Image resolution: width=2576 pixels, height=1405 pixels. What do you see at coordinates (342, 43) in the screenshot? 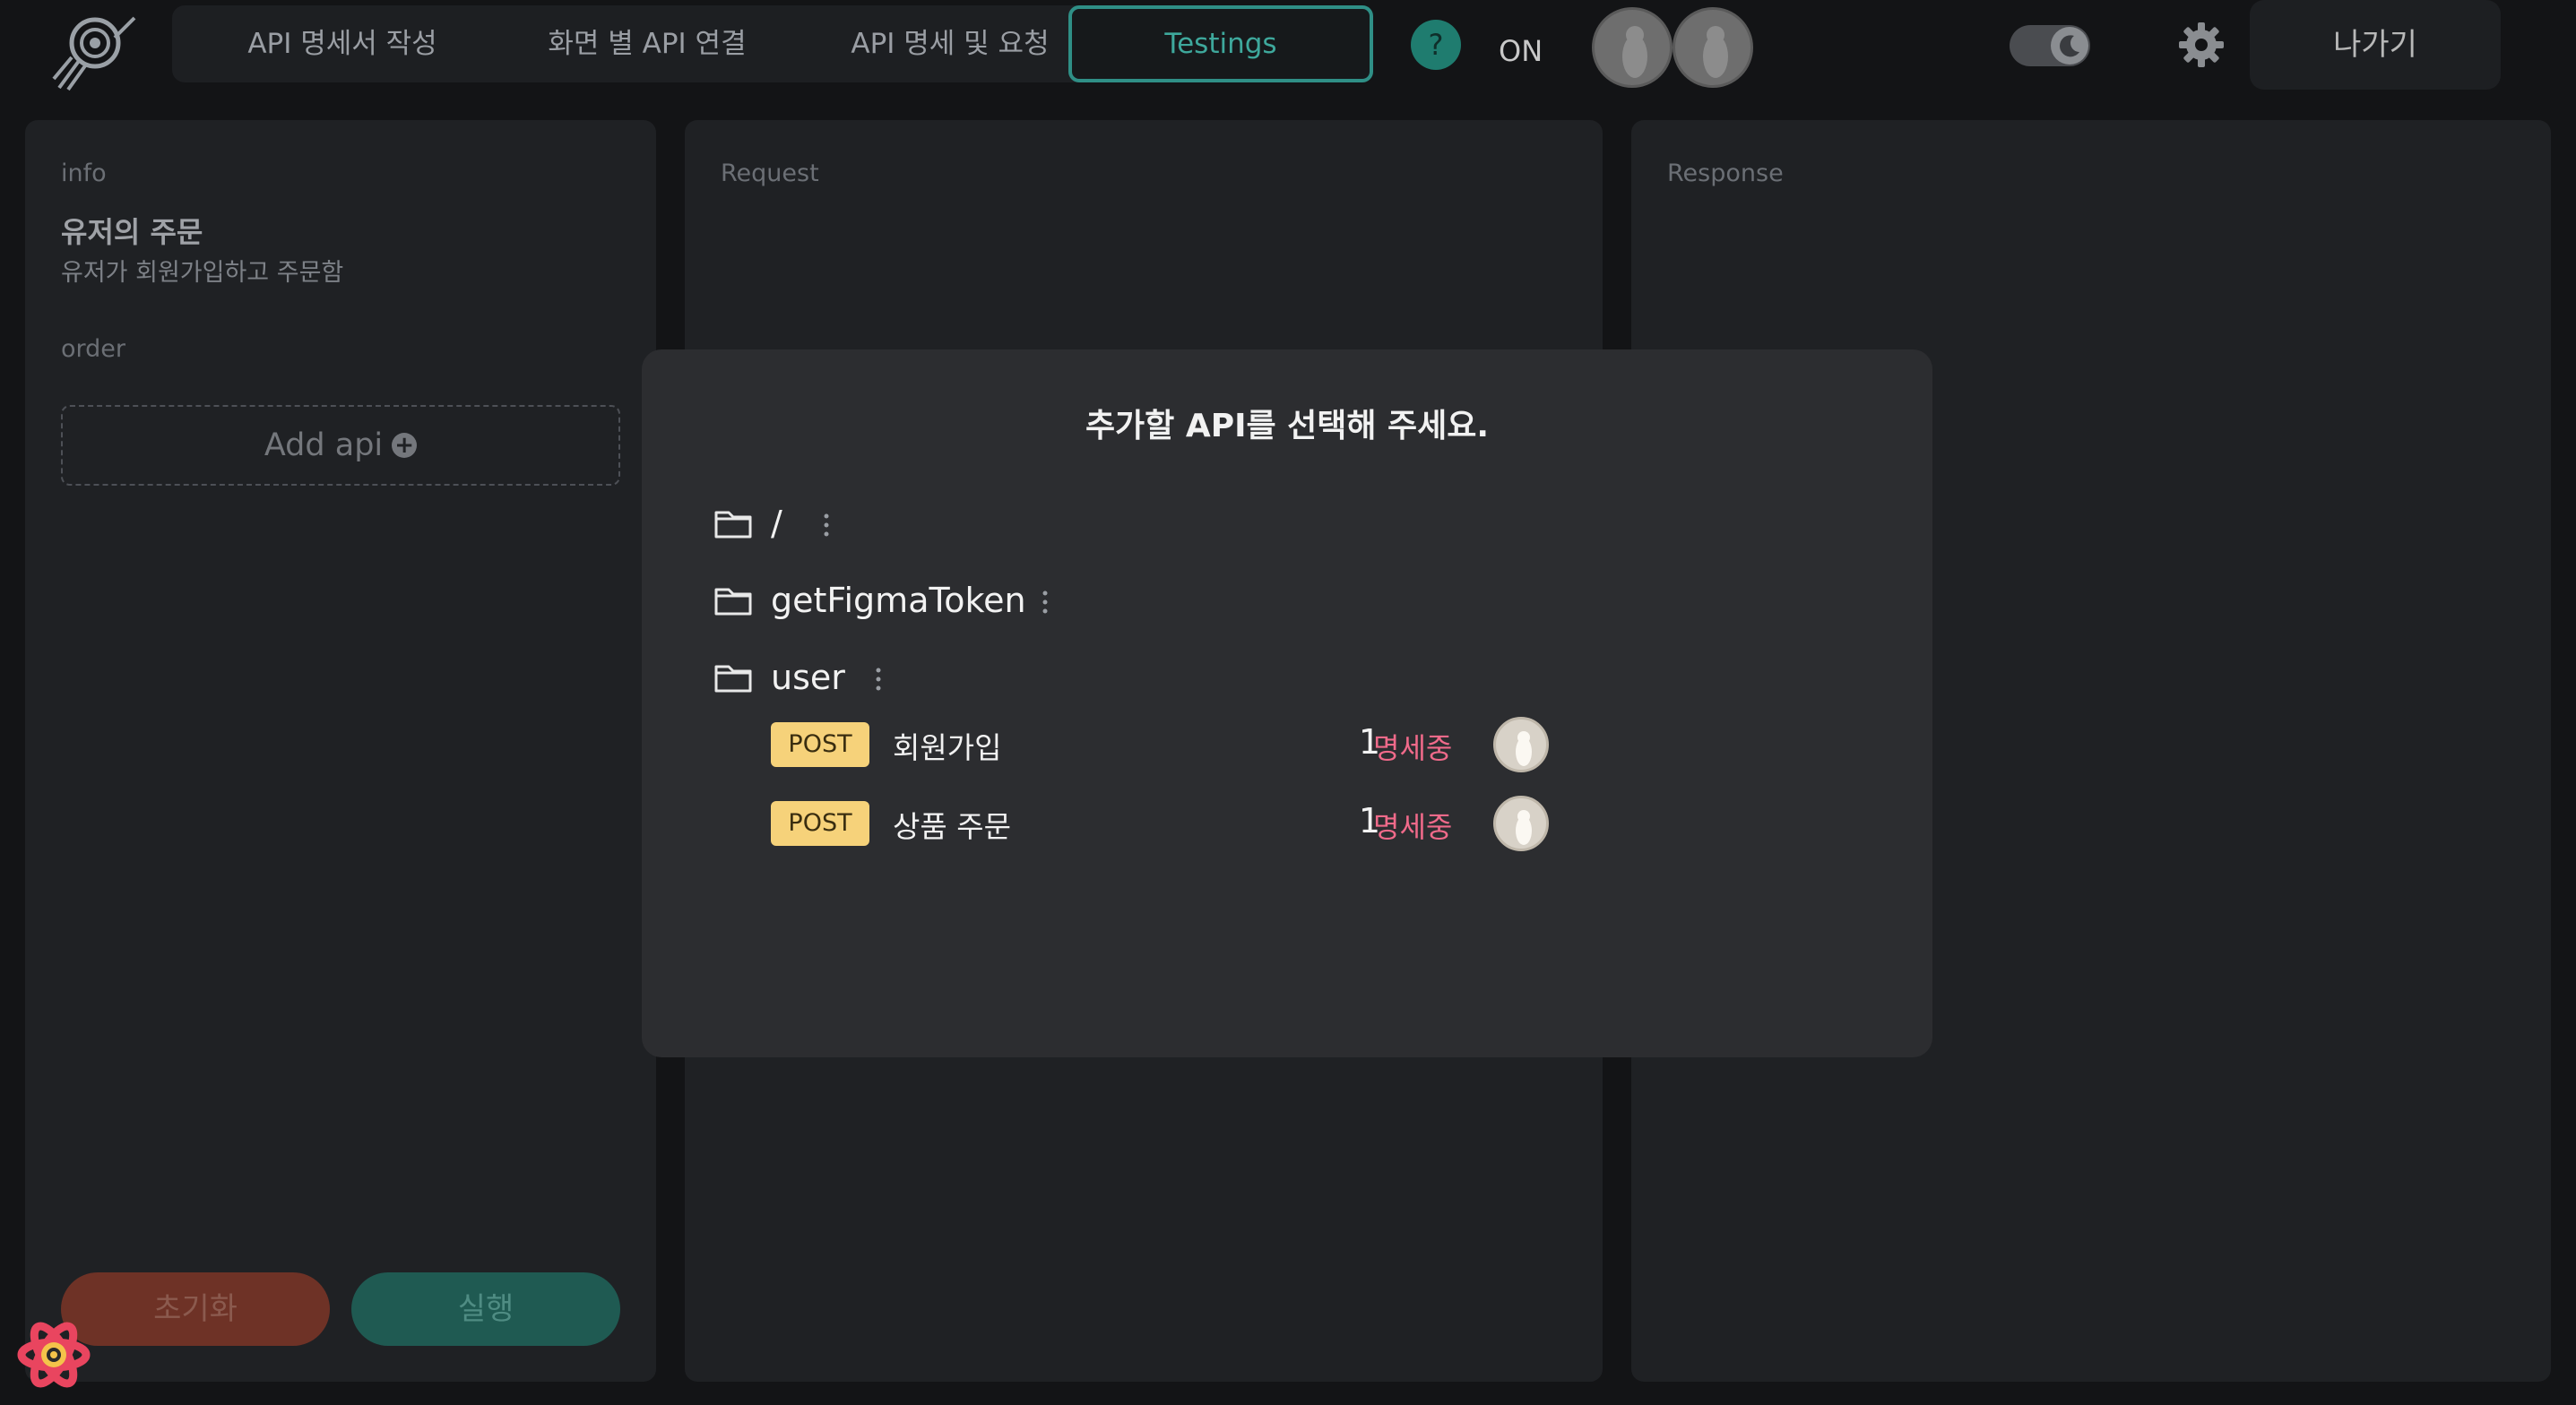
I see `tab-api-spec-write: API 명세서 작성` at bounding box center [342, 43].